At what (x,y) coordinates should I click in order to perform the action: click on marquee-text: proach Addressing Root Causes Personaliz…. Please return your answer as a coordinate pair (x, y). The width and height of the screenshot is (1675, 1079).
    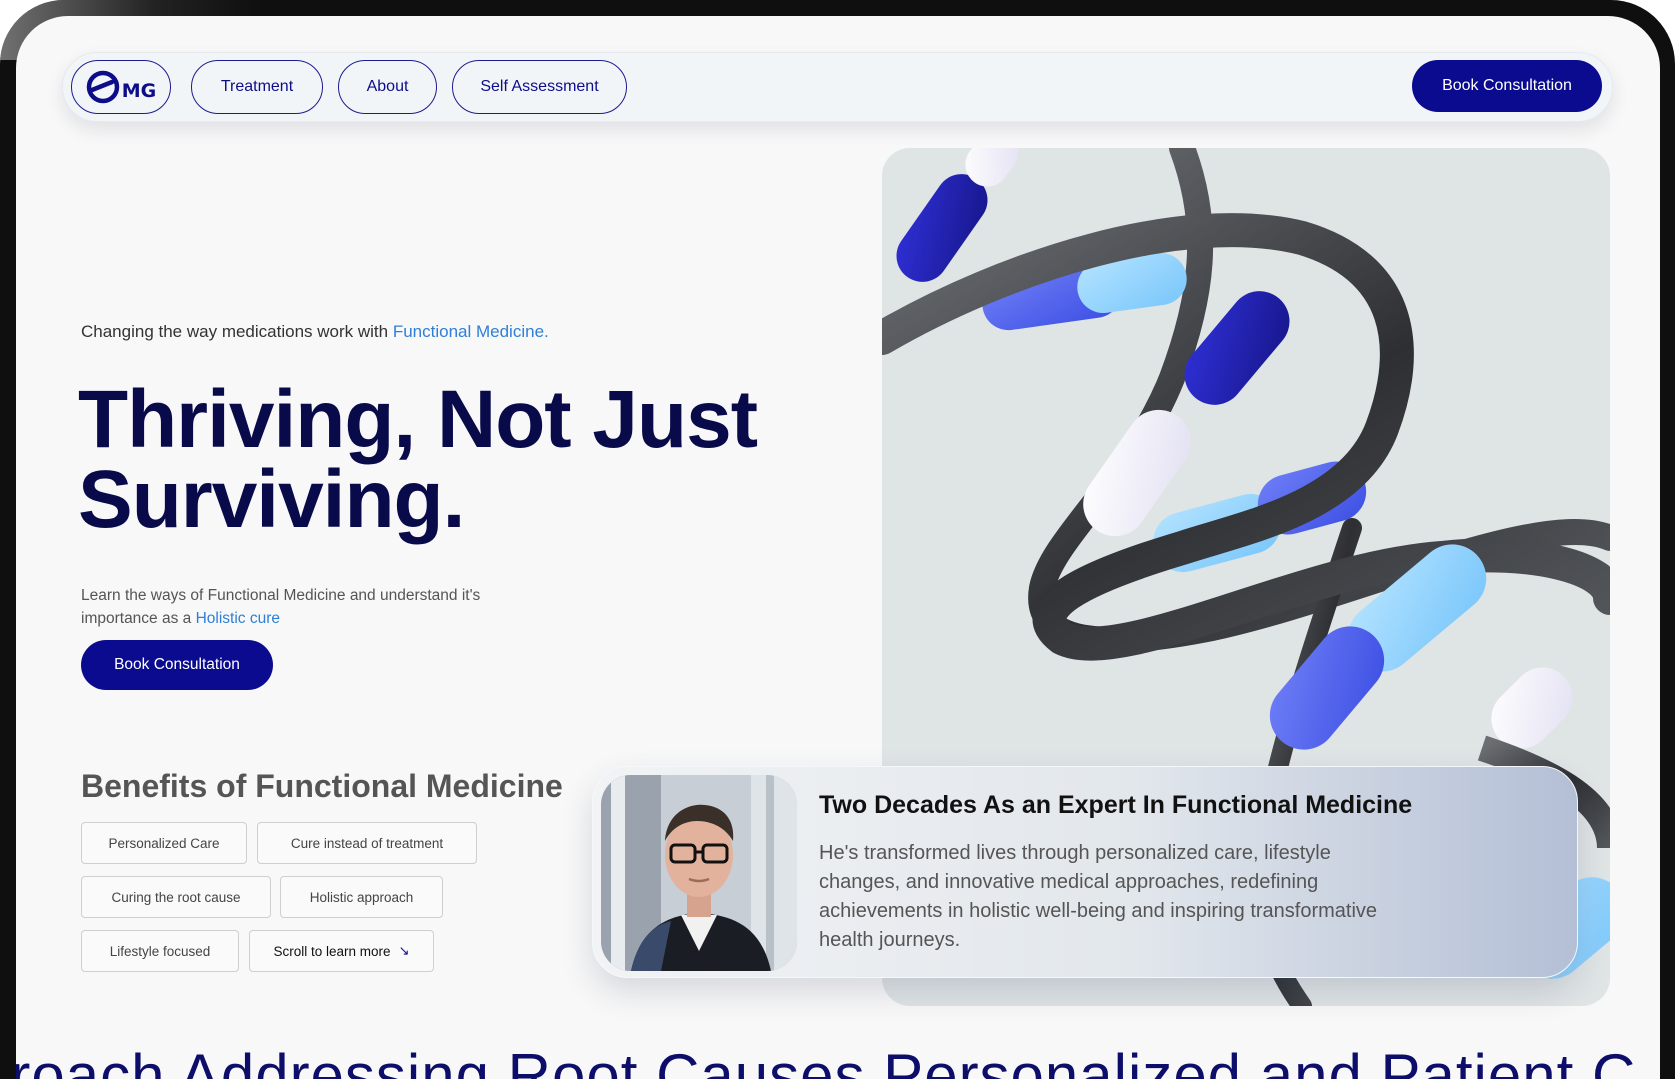
    Looking at the image, I should click on (826, 1060).